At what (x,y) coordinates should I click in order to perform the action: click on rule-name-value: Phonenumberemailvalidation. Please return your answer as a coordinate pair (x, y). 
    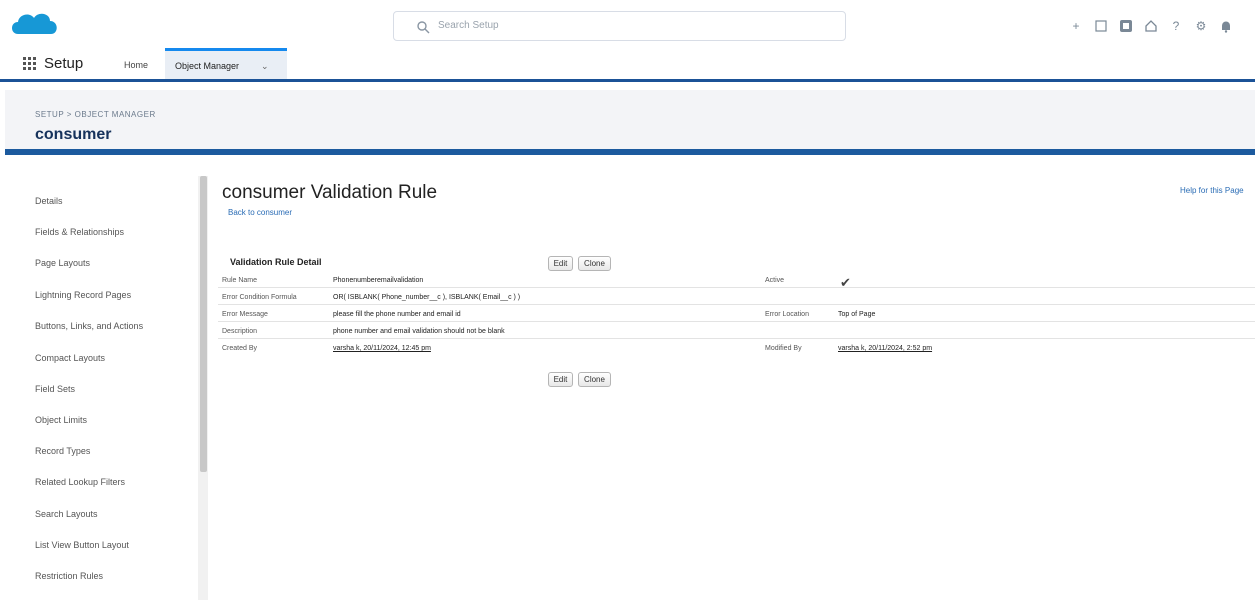
    Looking at the image, I should click on (378, 280).